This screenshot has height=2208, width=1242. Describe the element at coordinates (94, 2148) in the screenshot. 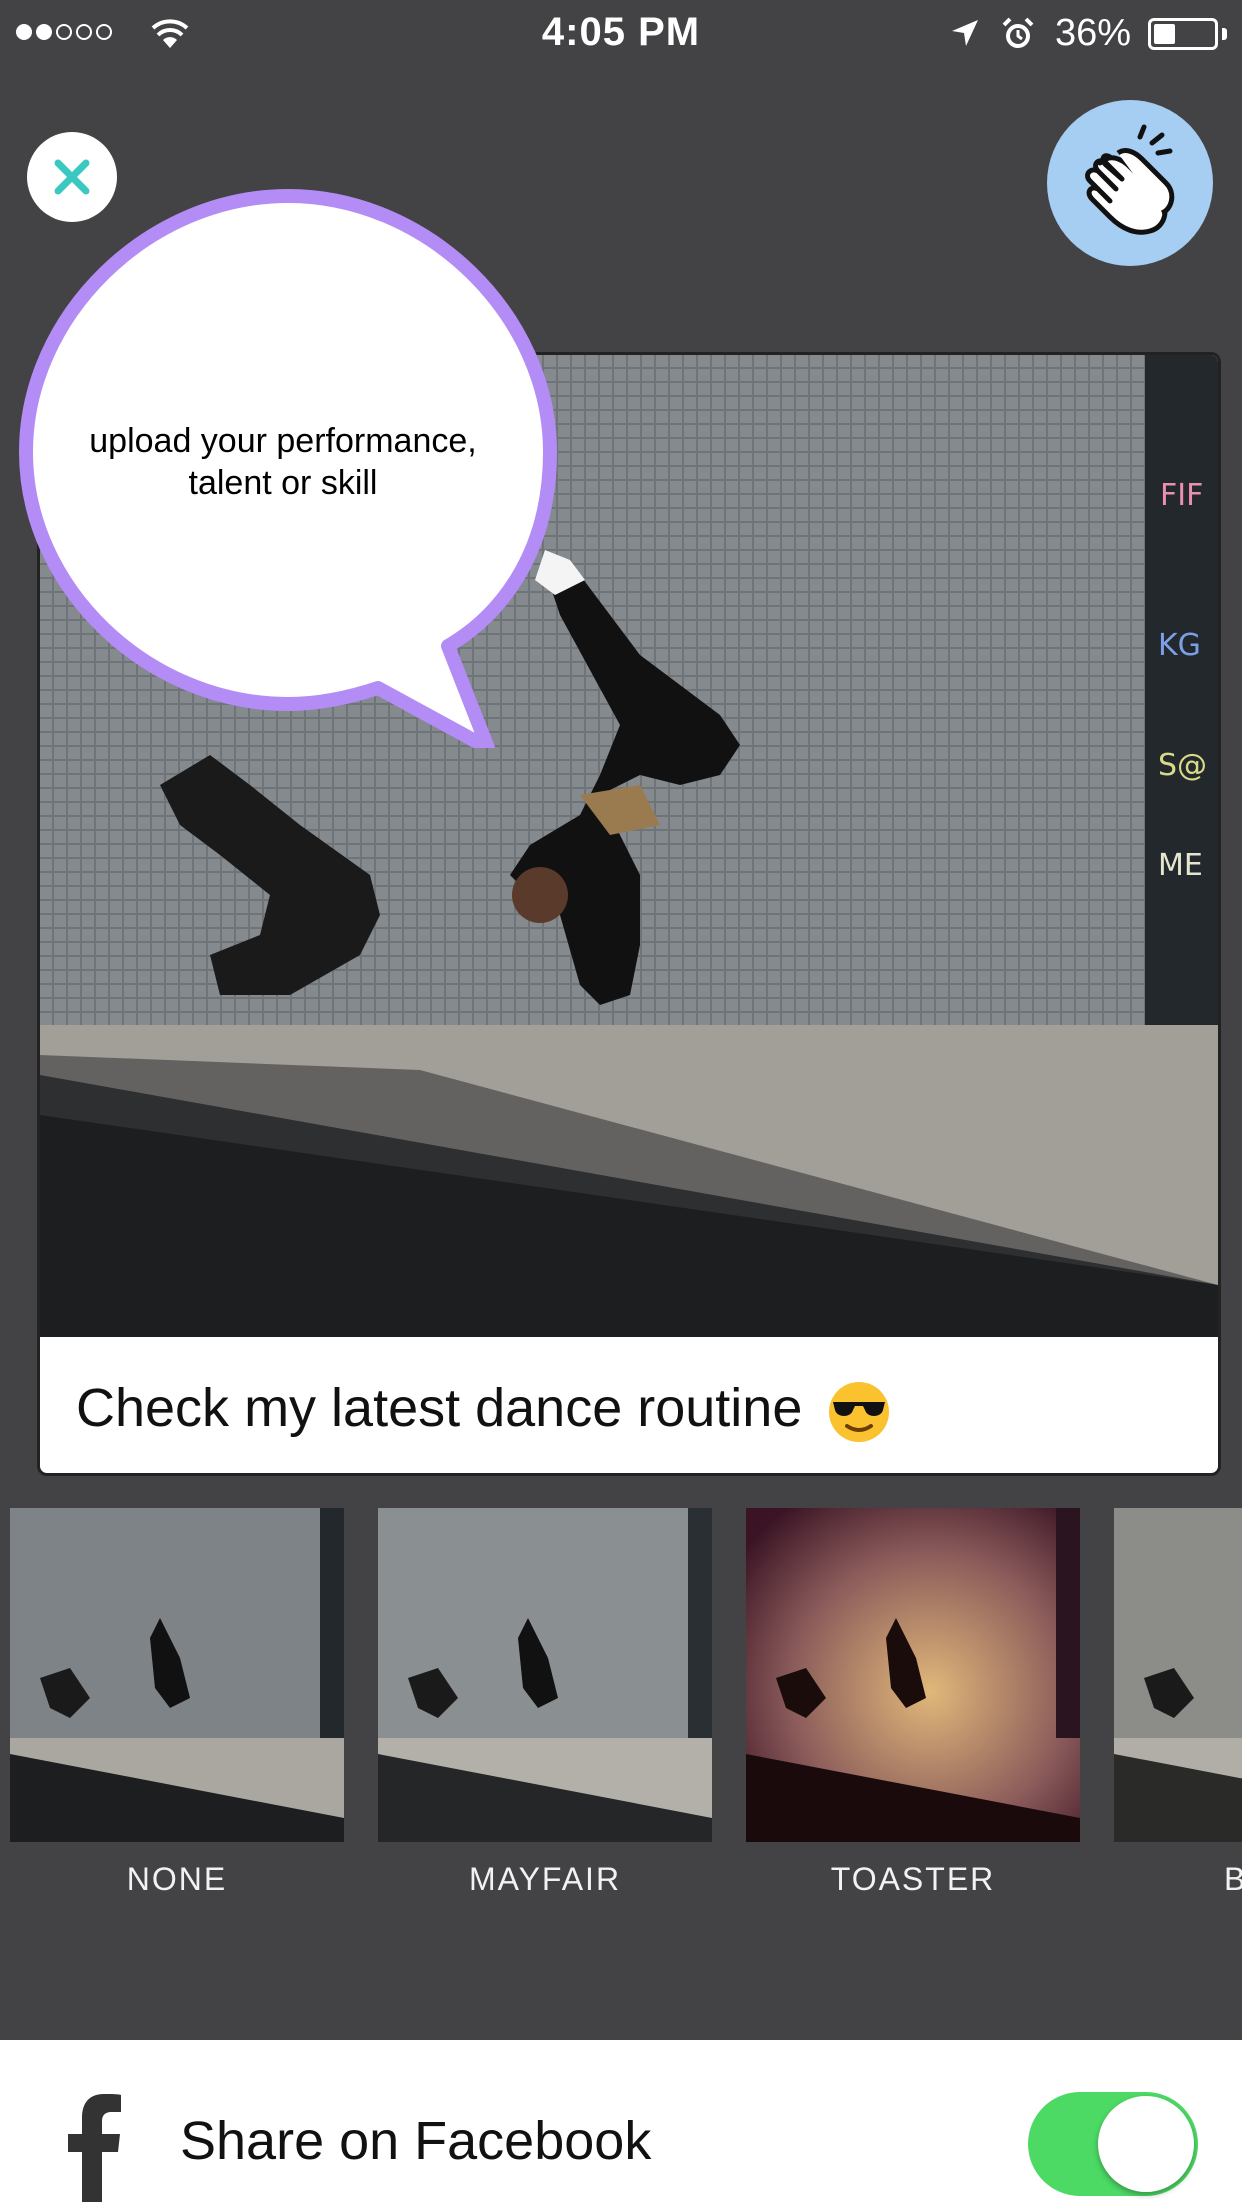

I see `facebook-icon` at that location.